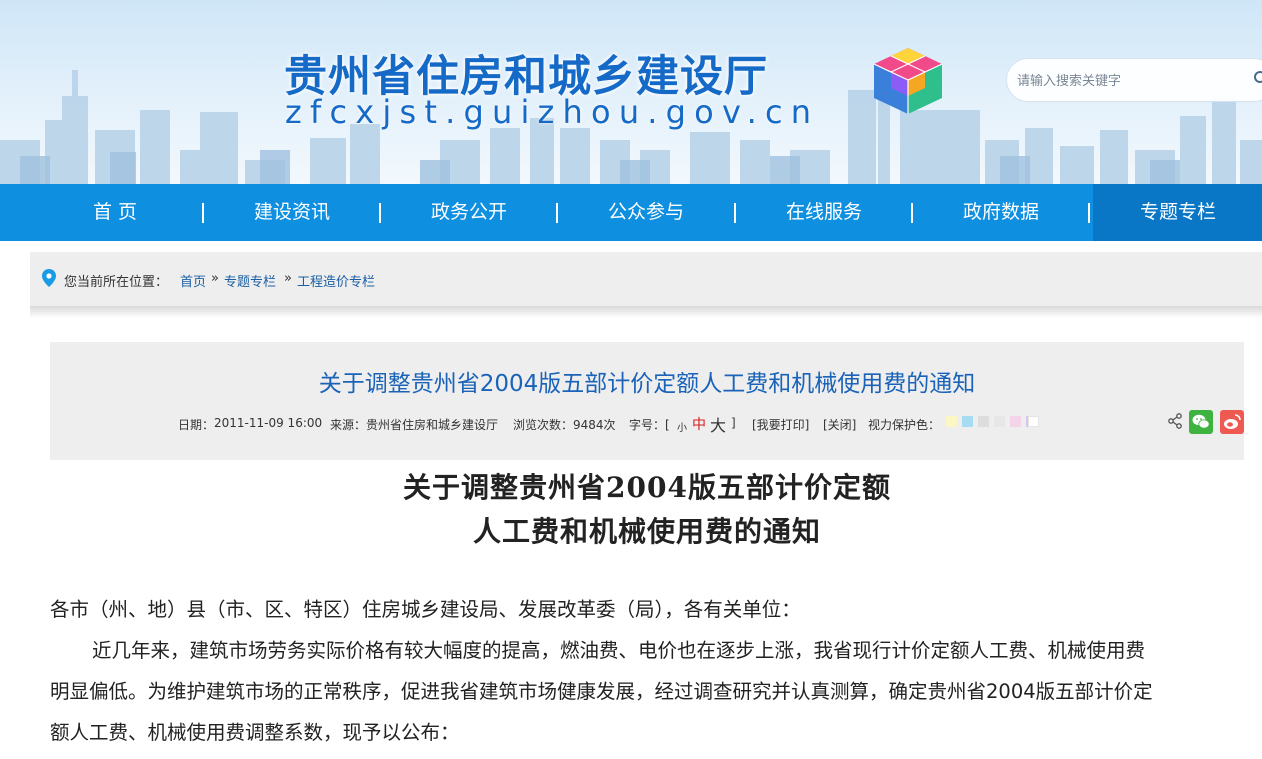  What do you see at coordinates (904, 425) in the screenshot?
I see `meta-eye-protection-label: 视力保护色：` at bounding box center [904, 425].